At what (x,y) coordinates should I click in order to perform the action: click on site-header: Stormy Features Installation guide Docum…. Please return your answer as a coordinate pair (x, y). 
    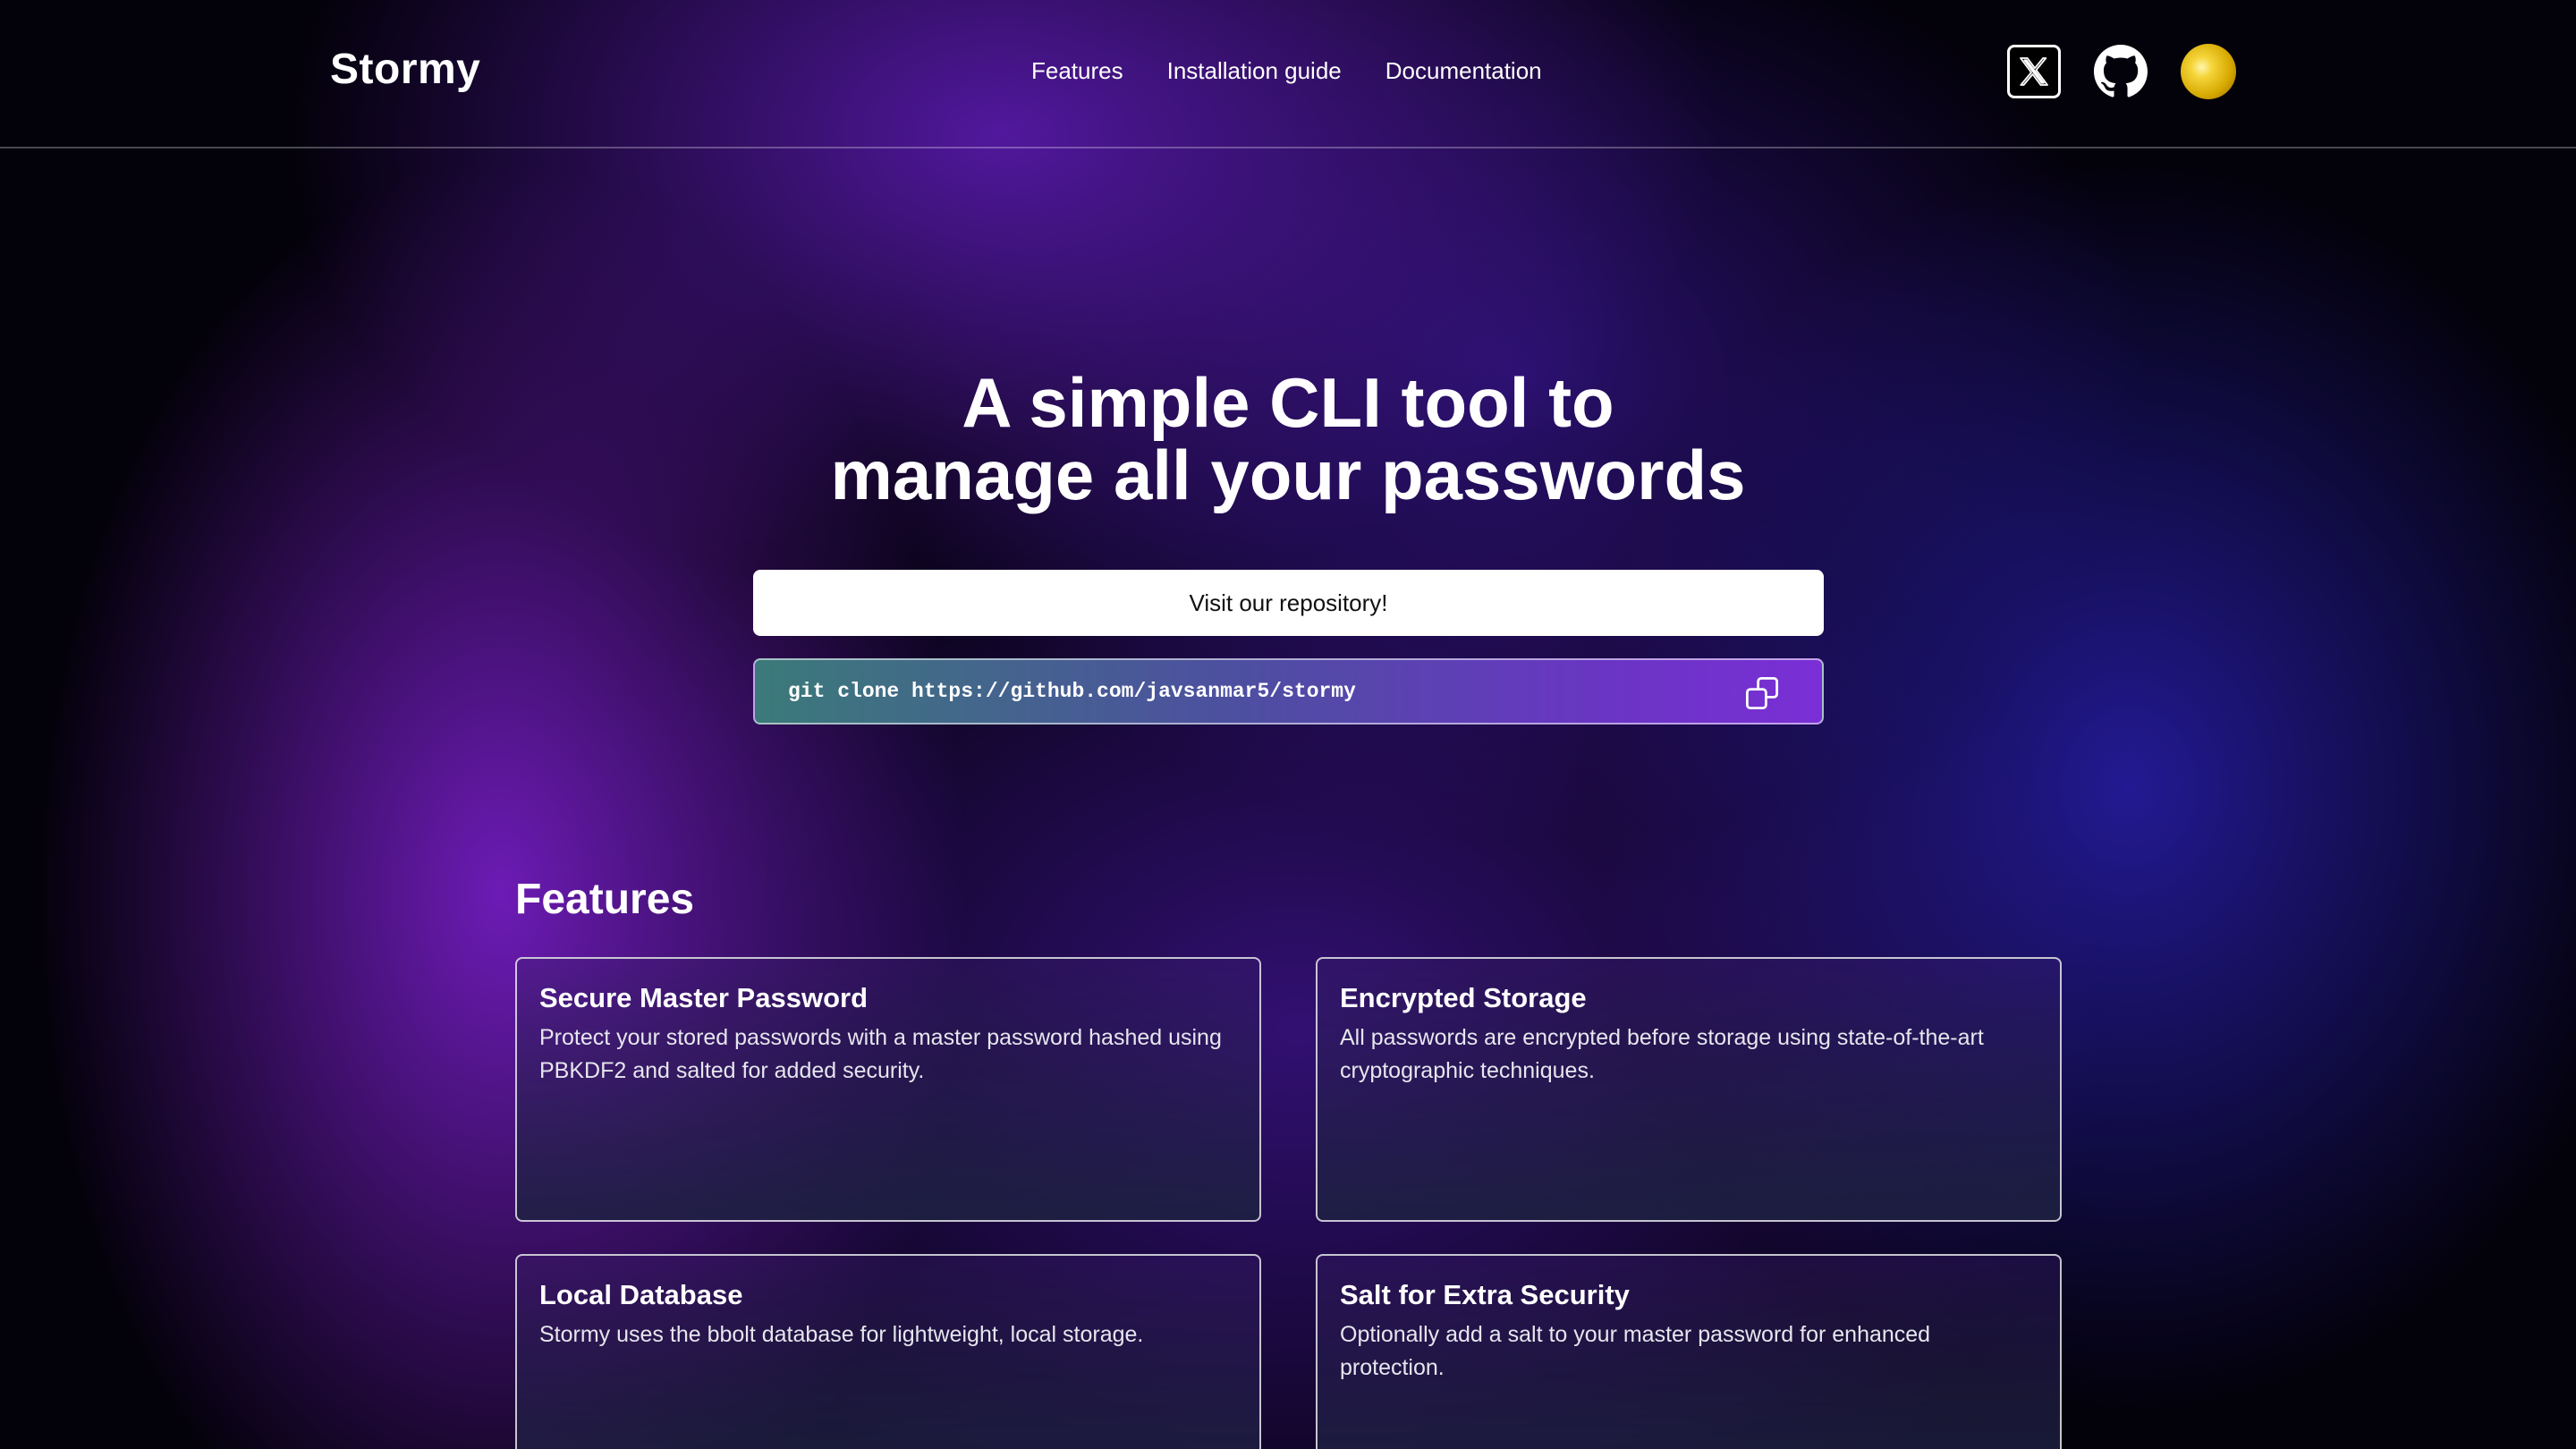
    Looking at the image, I should click on (1288, 74).